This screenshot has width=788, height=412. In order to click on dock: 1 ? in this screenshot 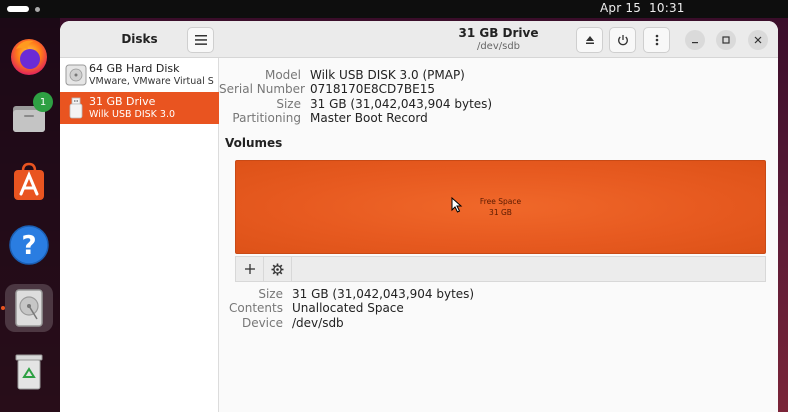, I will do `click(30, 215)`.